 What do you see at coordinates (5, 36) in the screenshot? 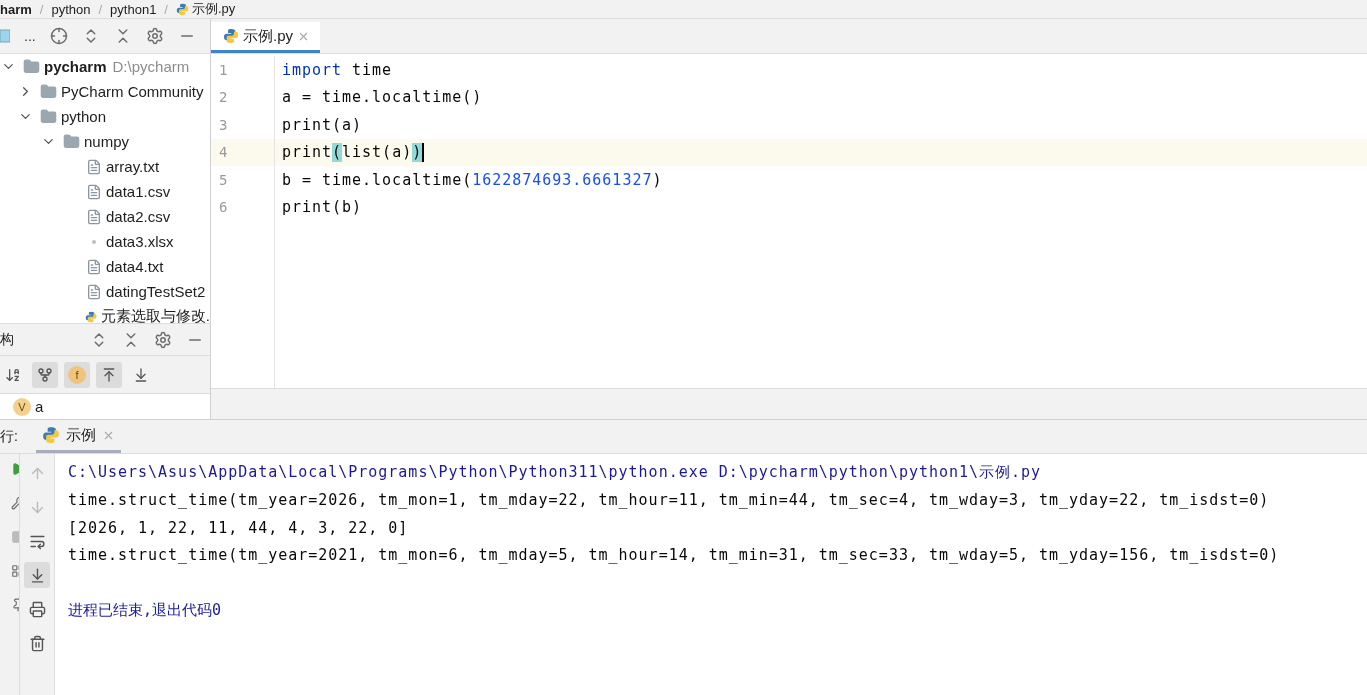
I see `panel-icon` at bounding box center [5, 36].